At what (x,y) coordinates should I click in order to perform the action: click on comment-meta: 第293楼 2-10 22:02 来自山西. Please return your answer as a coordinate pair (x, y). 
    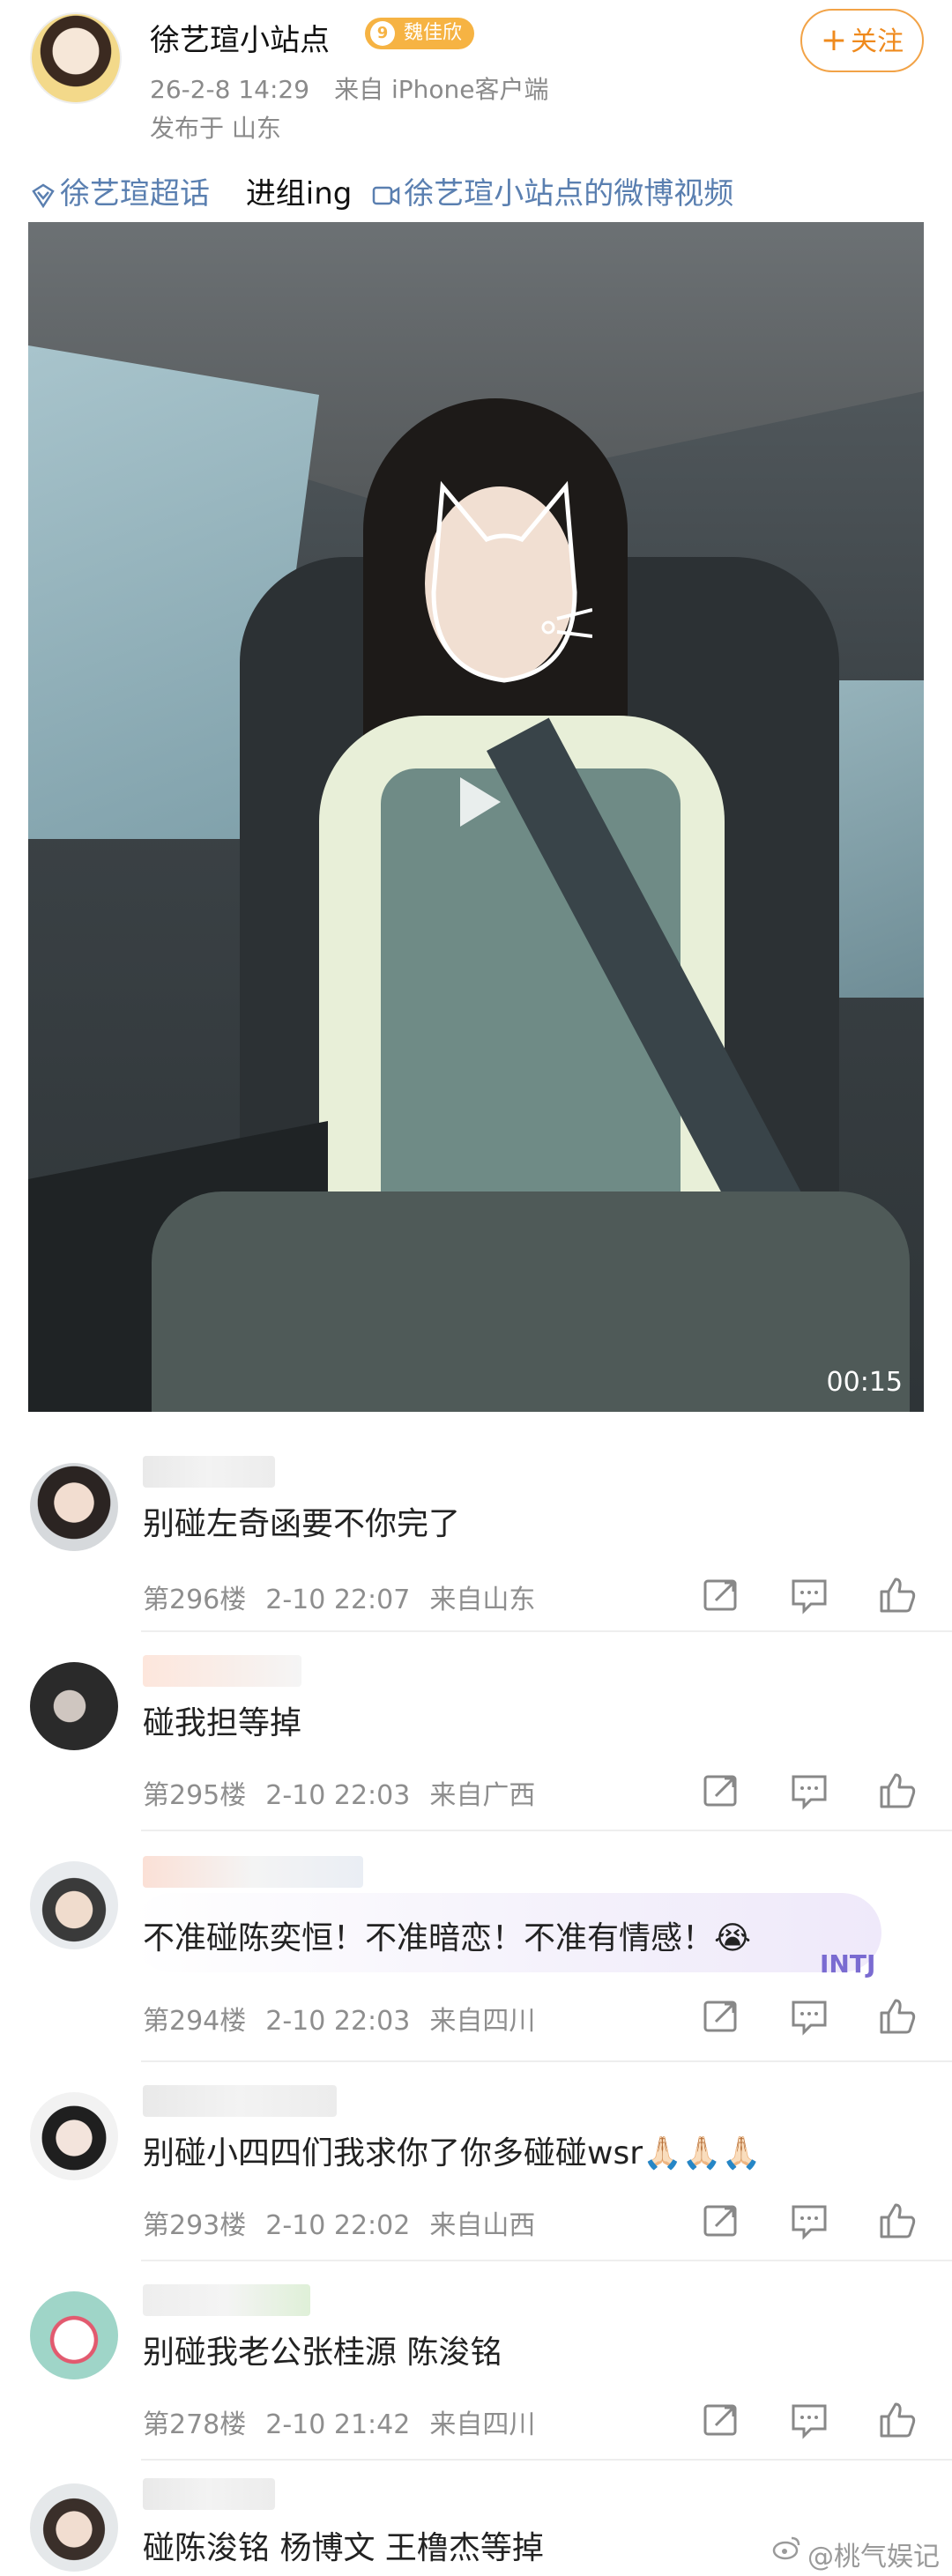
    Looking at the image, I should click on (348, 2222).